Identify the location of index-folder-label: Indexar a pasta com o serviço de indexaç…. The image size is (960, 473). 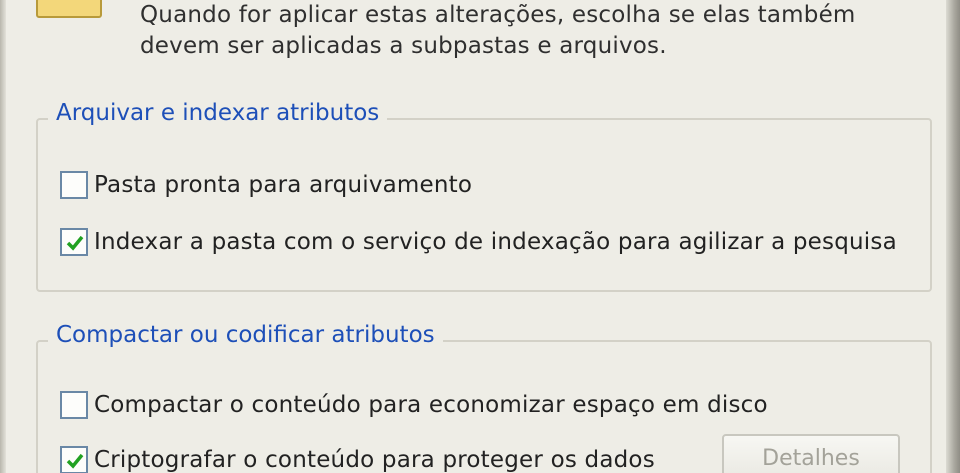
(495, 242).